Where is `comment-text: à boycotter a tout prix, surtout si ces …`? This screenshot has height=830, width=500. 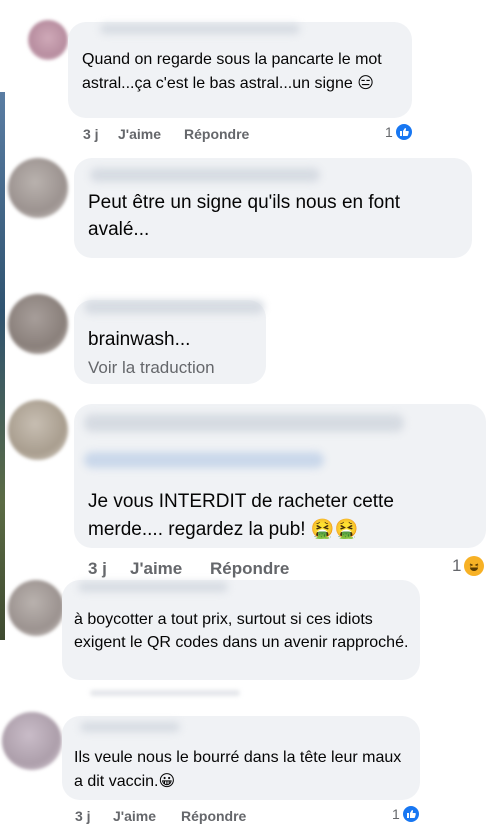 comment-text: à boycotter a tout prix, surtout si ces … is located at coordinates (241, 631).